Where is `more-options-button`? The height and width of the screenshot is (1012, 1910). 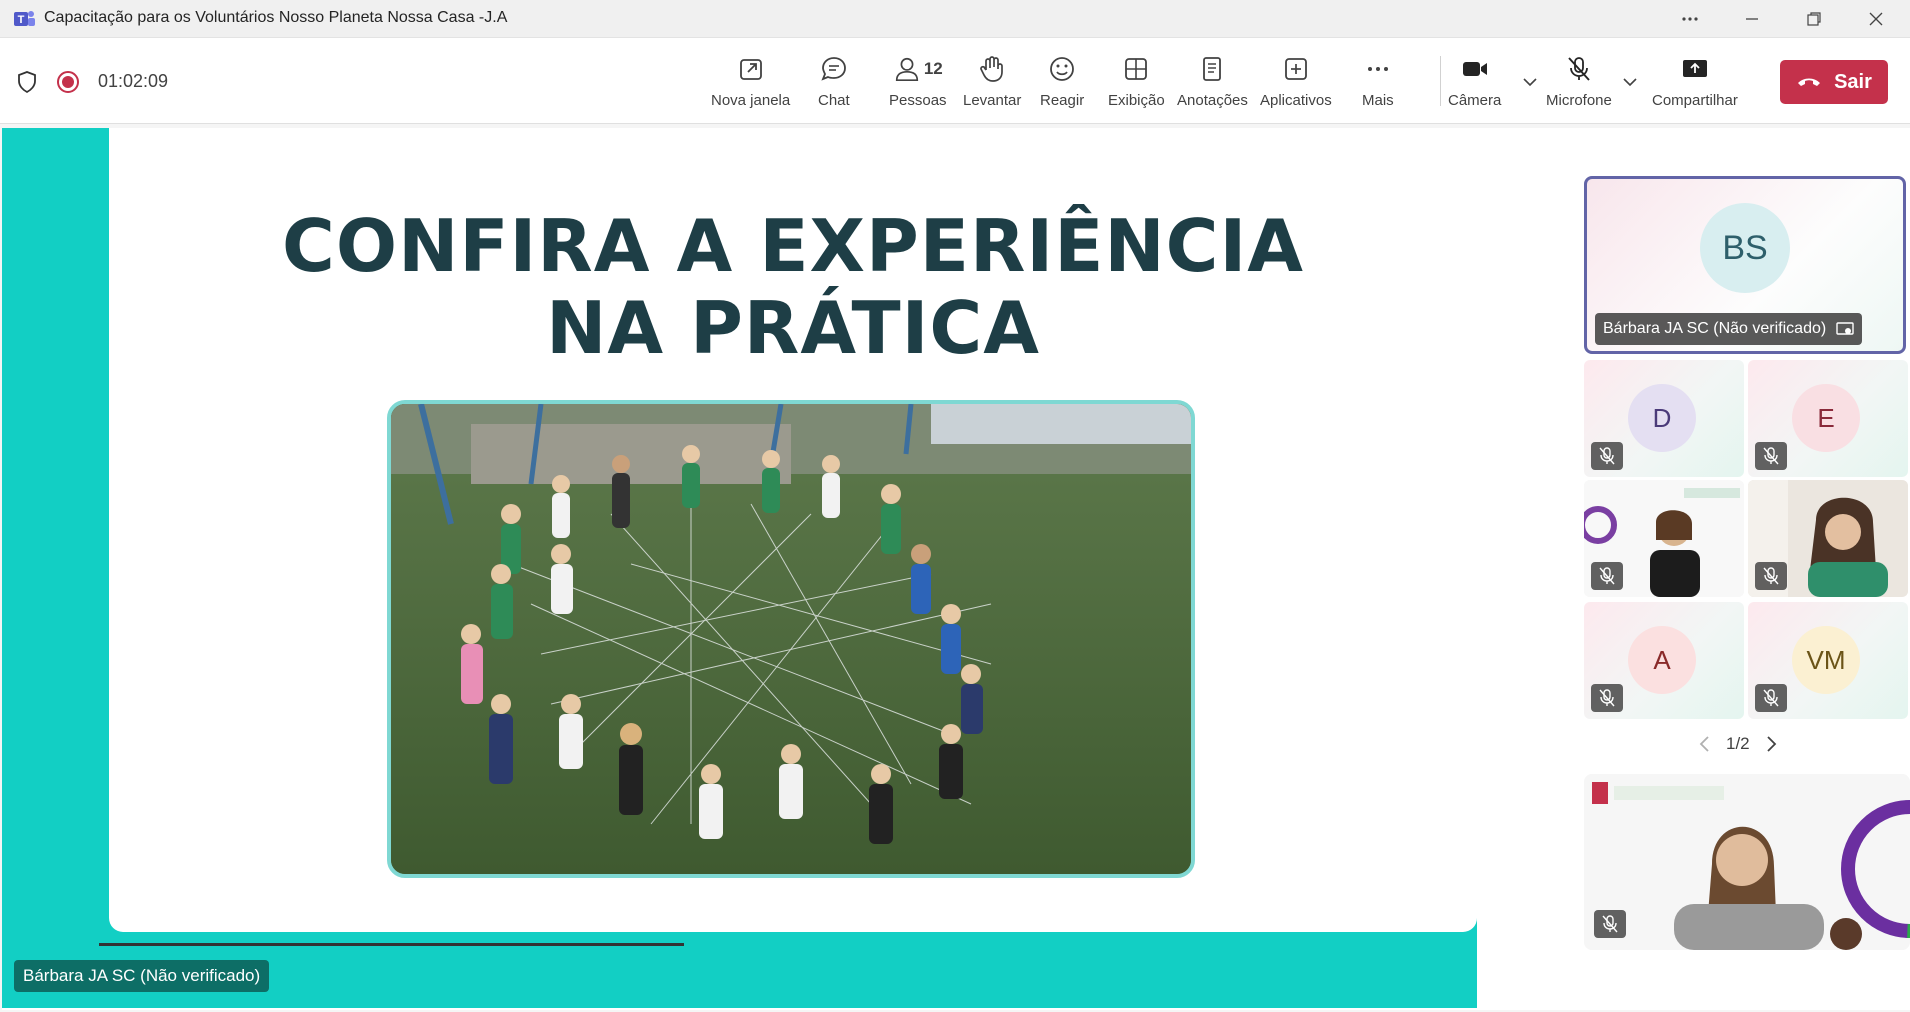 more-options-button is located at coordinates (1690, 19).